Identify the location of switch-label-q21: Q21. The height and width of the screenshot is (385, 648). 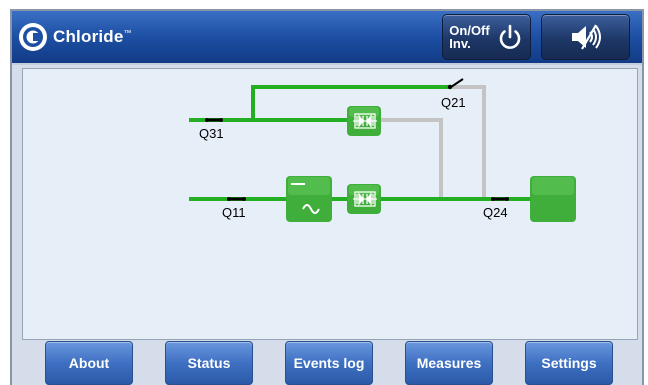
(453, 102).